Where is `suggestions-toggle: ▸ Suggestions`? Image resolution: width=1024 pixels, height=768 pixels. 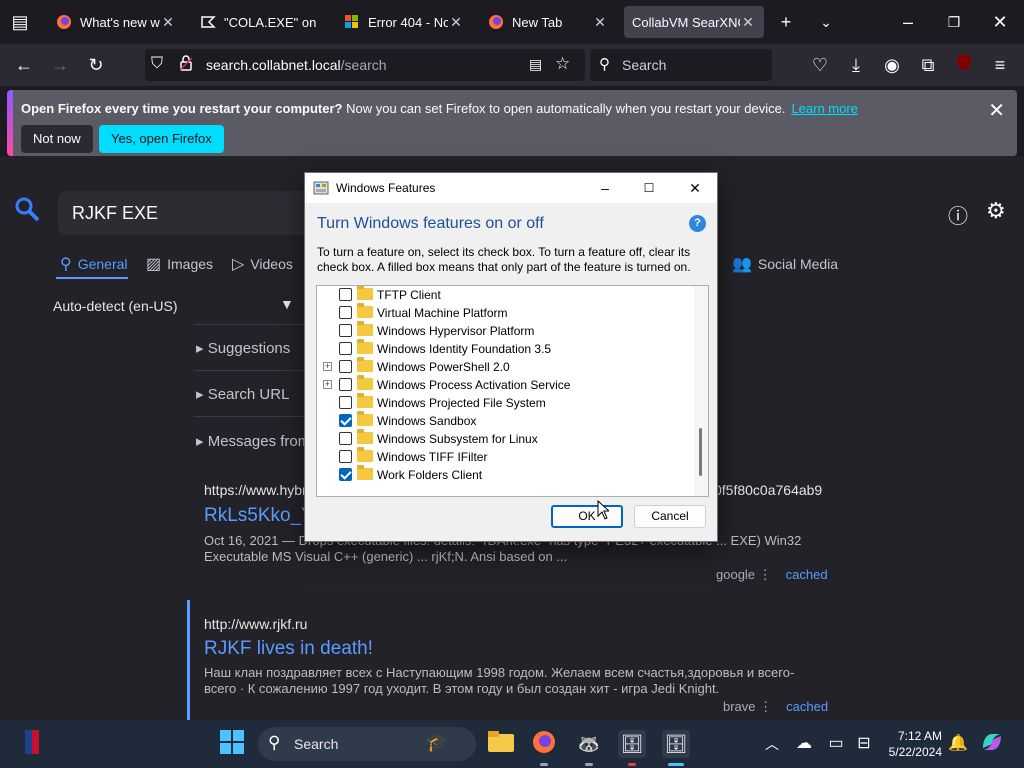
suggestions-toggle: ▸ Suggestions is located at coordinates (243, 348).